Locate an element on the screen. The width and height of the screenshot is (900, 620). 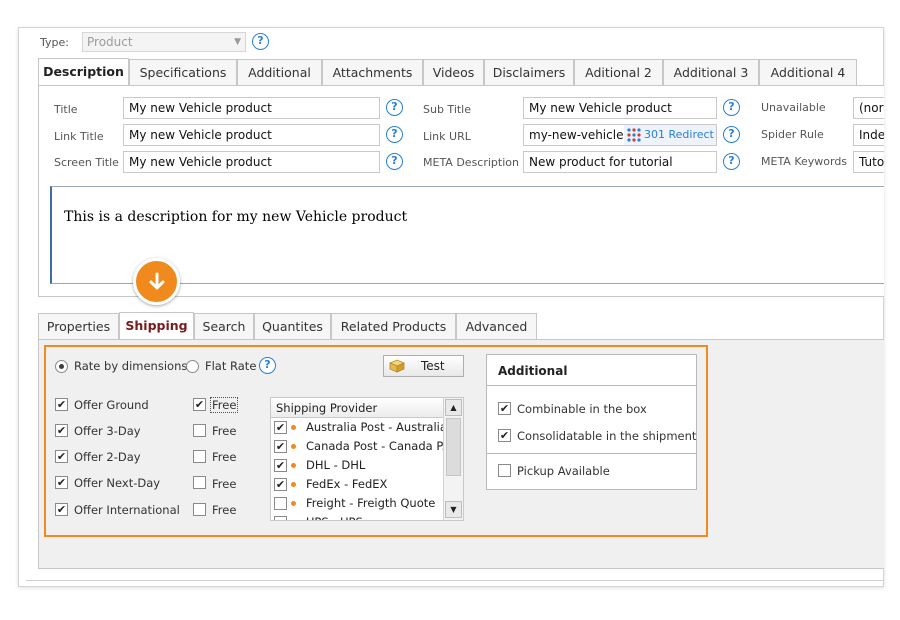
list-item: ✔ FedEx - FedEX is located at coordinates (357, 484).